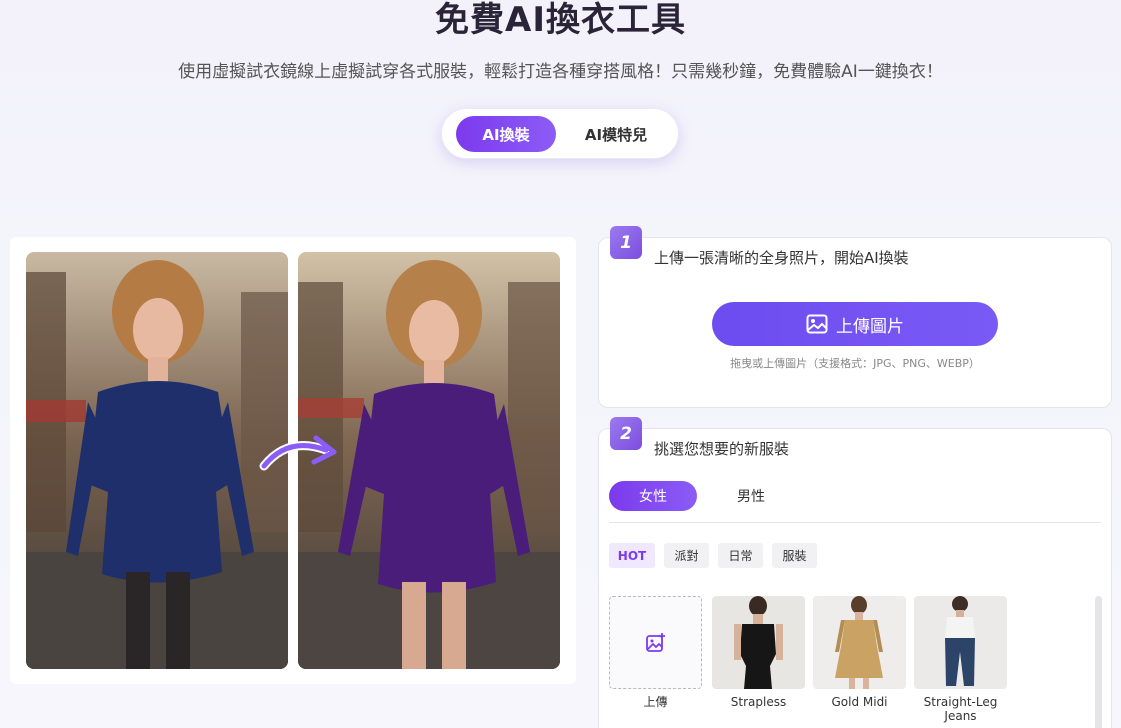  I want to click on mode-switch: AI換裝 AI模特兒, so click(560, 133).